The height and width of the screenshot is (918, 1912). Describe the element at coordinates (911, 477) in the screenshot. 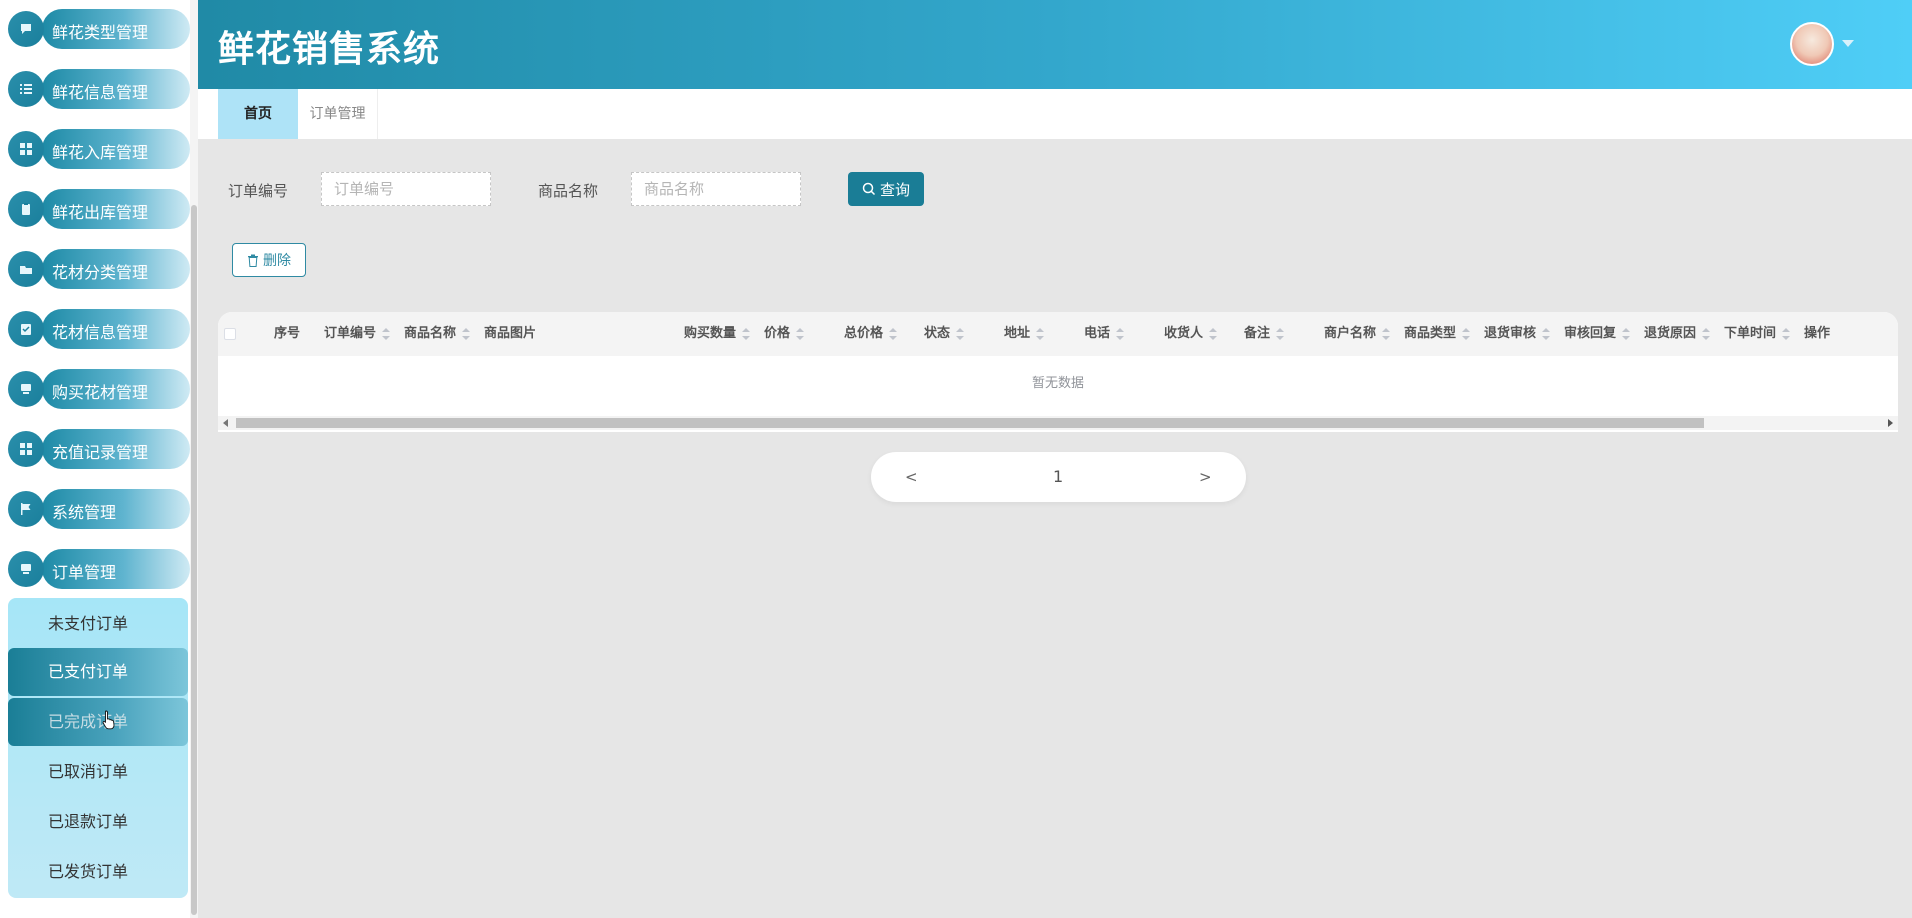

I see `prev-page-button: <` at that location.